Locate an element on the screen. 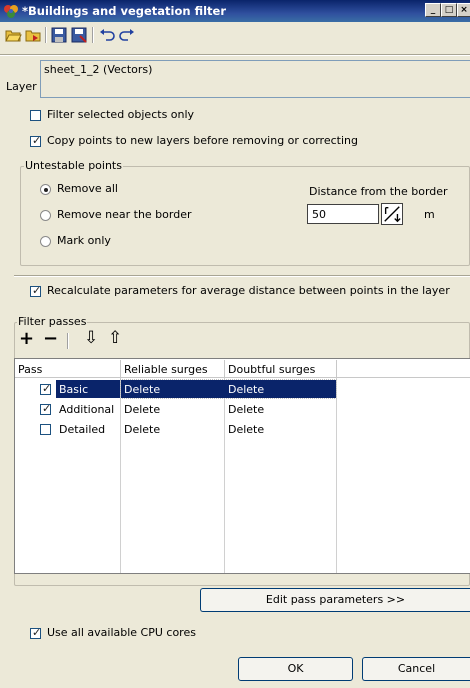 This screenshot has height=688, width=470. ok-button: OK is located at coordinates (295, 669).